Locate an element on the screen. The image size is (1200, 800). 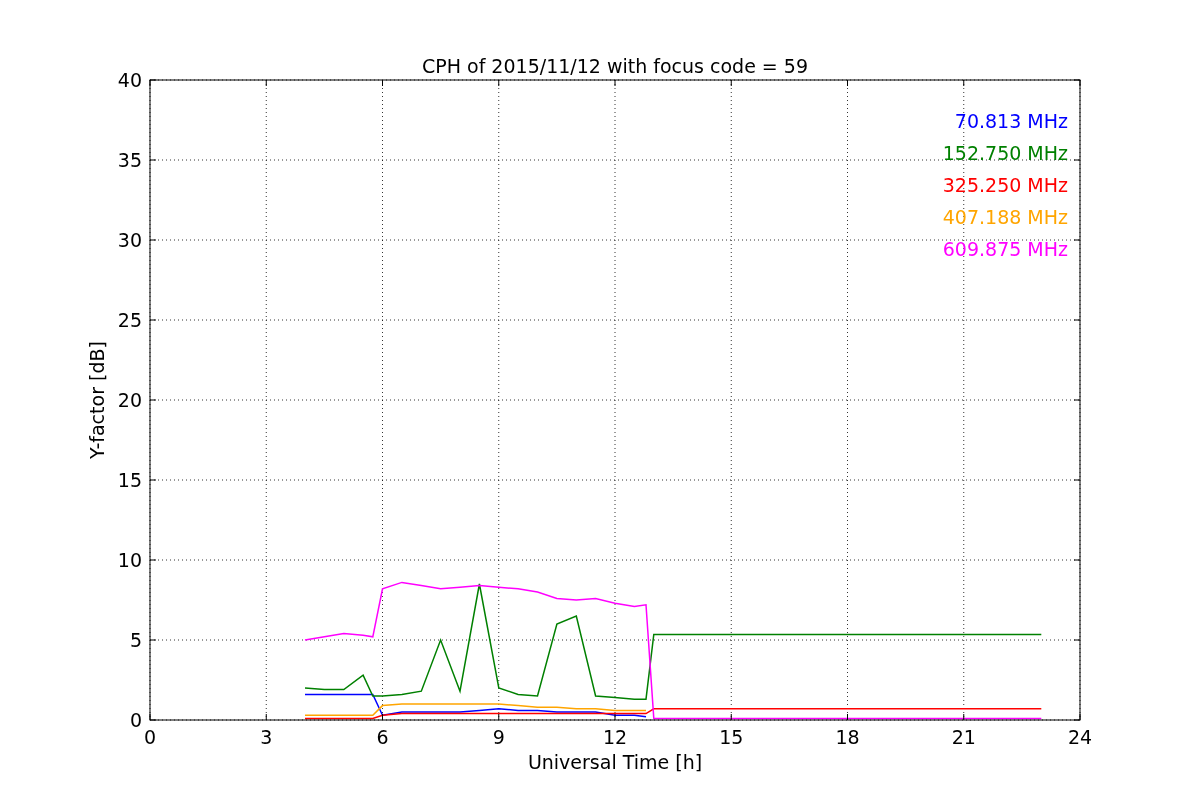
y-axis-label: Y-factor [dB] is located at coordinates (97, 400).